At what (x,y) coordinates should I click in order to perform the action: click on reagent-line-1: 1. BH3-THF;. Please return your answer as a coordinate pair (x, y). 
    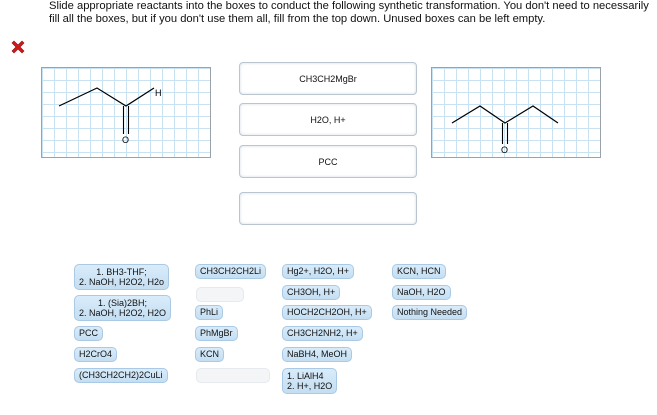
    Looking at the image, I should click on (121, 272).